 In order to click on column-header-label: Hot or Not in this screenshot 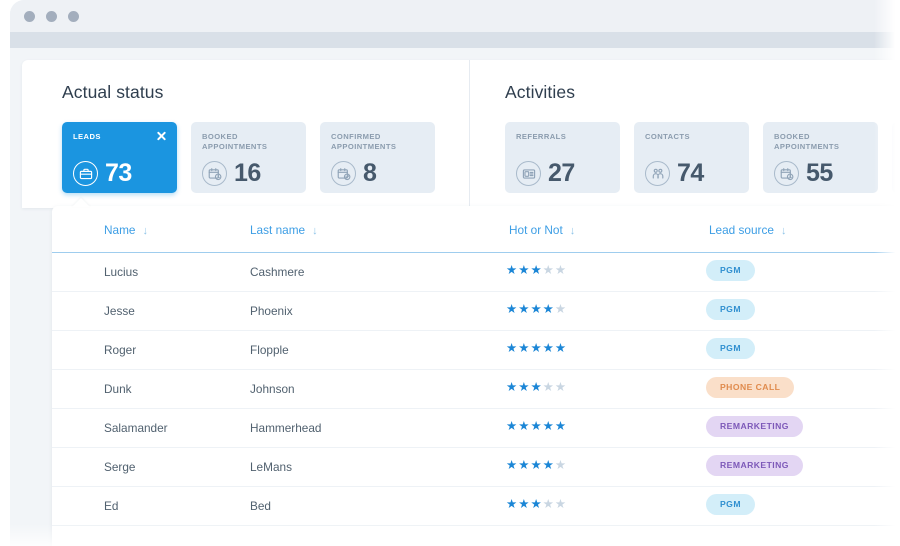, I will do `click(536, 230)`.